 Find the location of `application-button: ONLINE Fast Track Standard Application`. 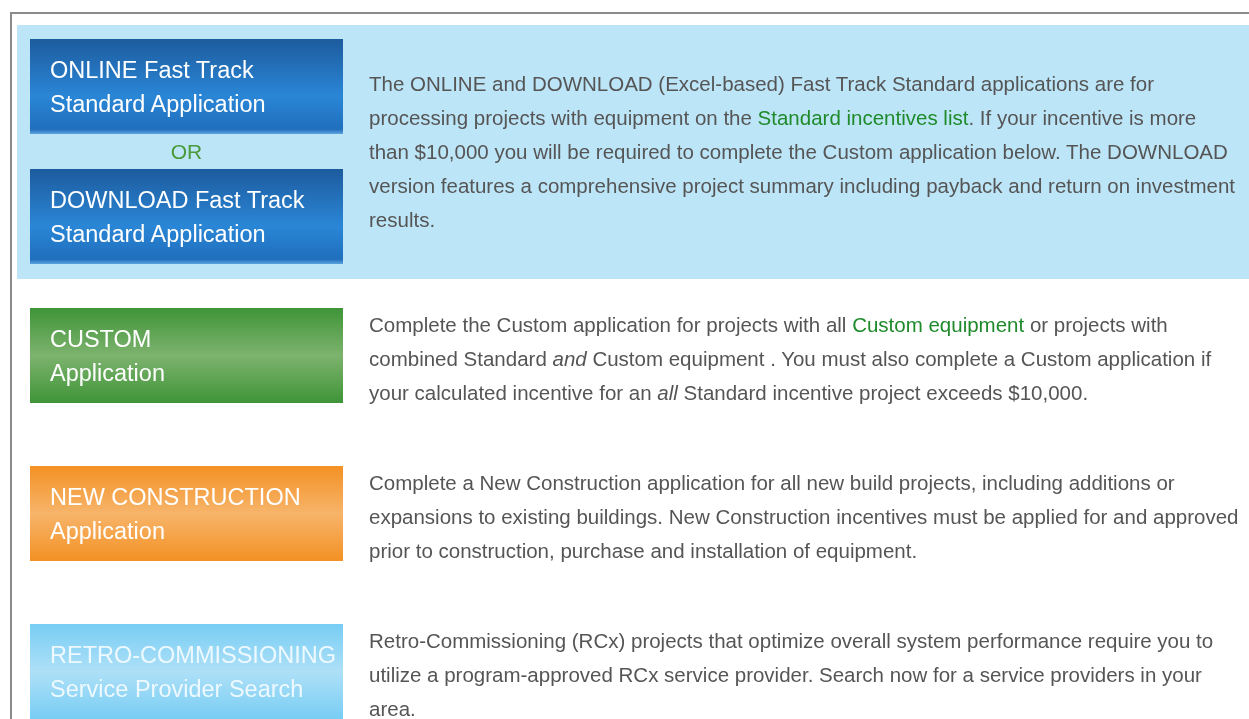

application-button: ONLINE Fast Track Standard Application is located at coordinates (186, 86).